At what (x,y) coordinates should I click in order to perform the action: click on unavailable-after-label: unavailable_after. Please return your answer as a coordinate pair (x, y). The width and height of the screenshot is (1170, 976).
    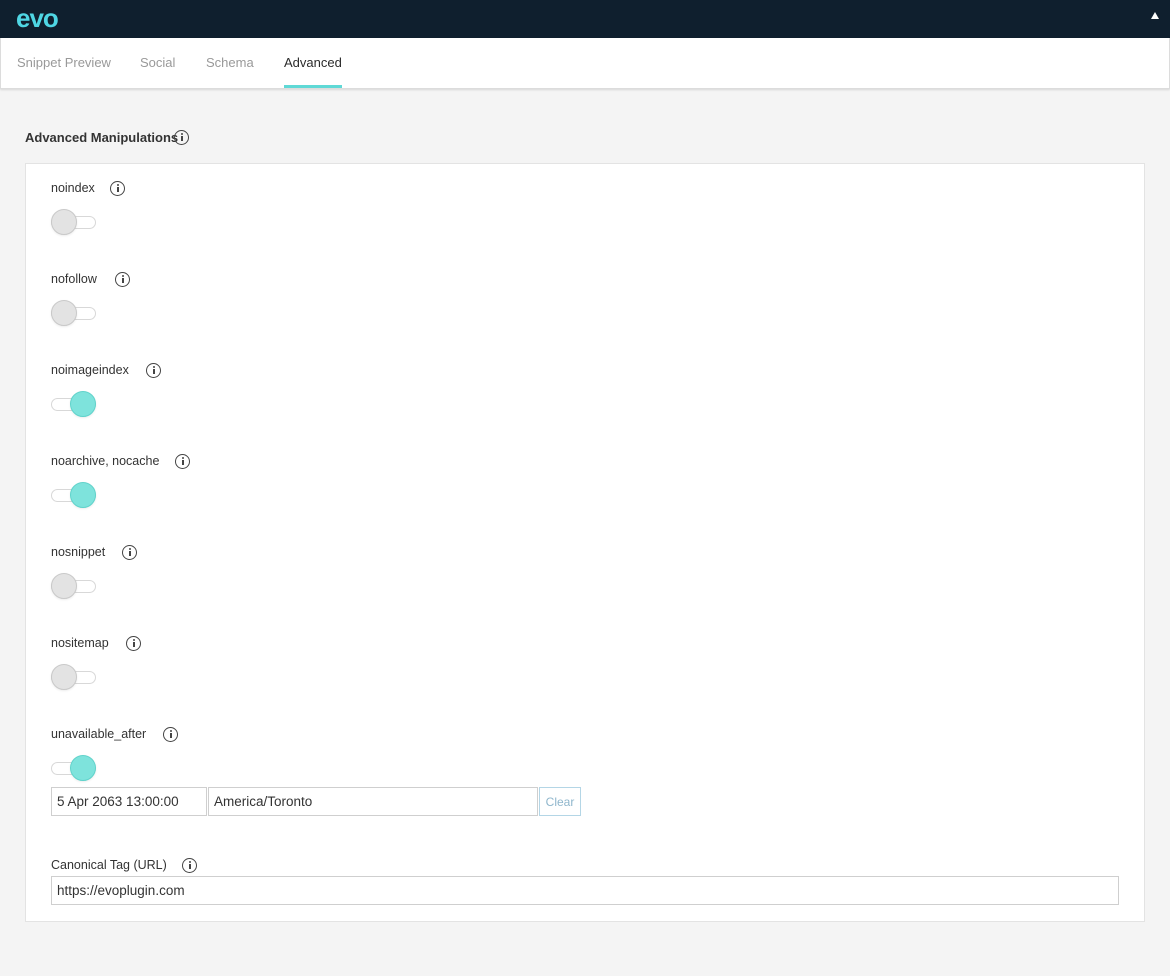
    Looking at the image, I should click on (99, 734).